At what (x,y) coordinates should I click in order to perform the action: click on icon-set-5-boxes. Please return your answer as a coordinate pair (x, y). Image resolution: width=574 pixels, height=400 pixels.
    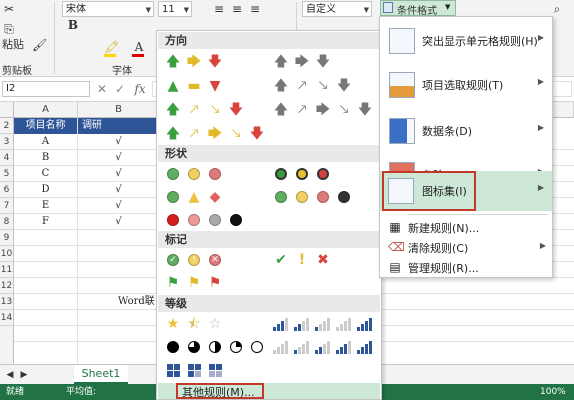
    Looking at the image, I should click on (194, 370).